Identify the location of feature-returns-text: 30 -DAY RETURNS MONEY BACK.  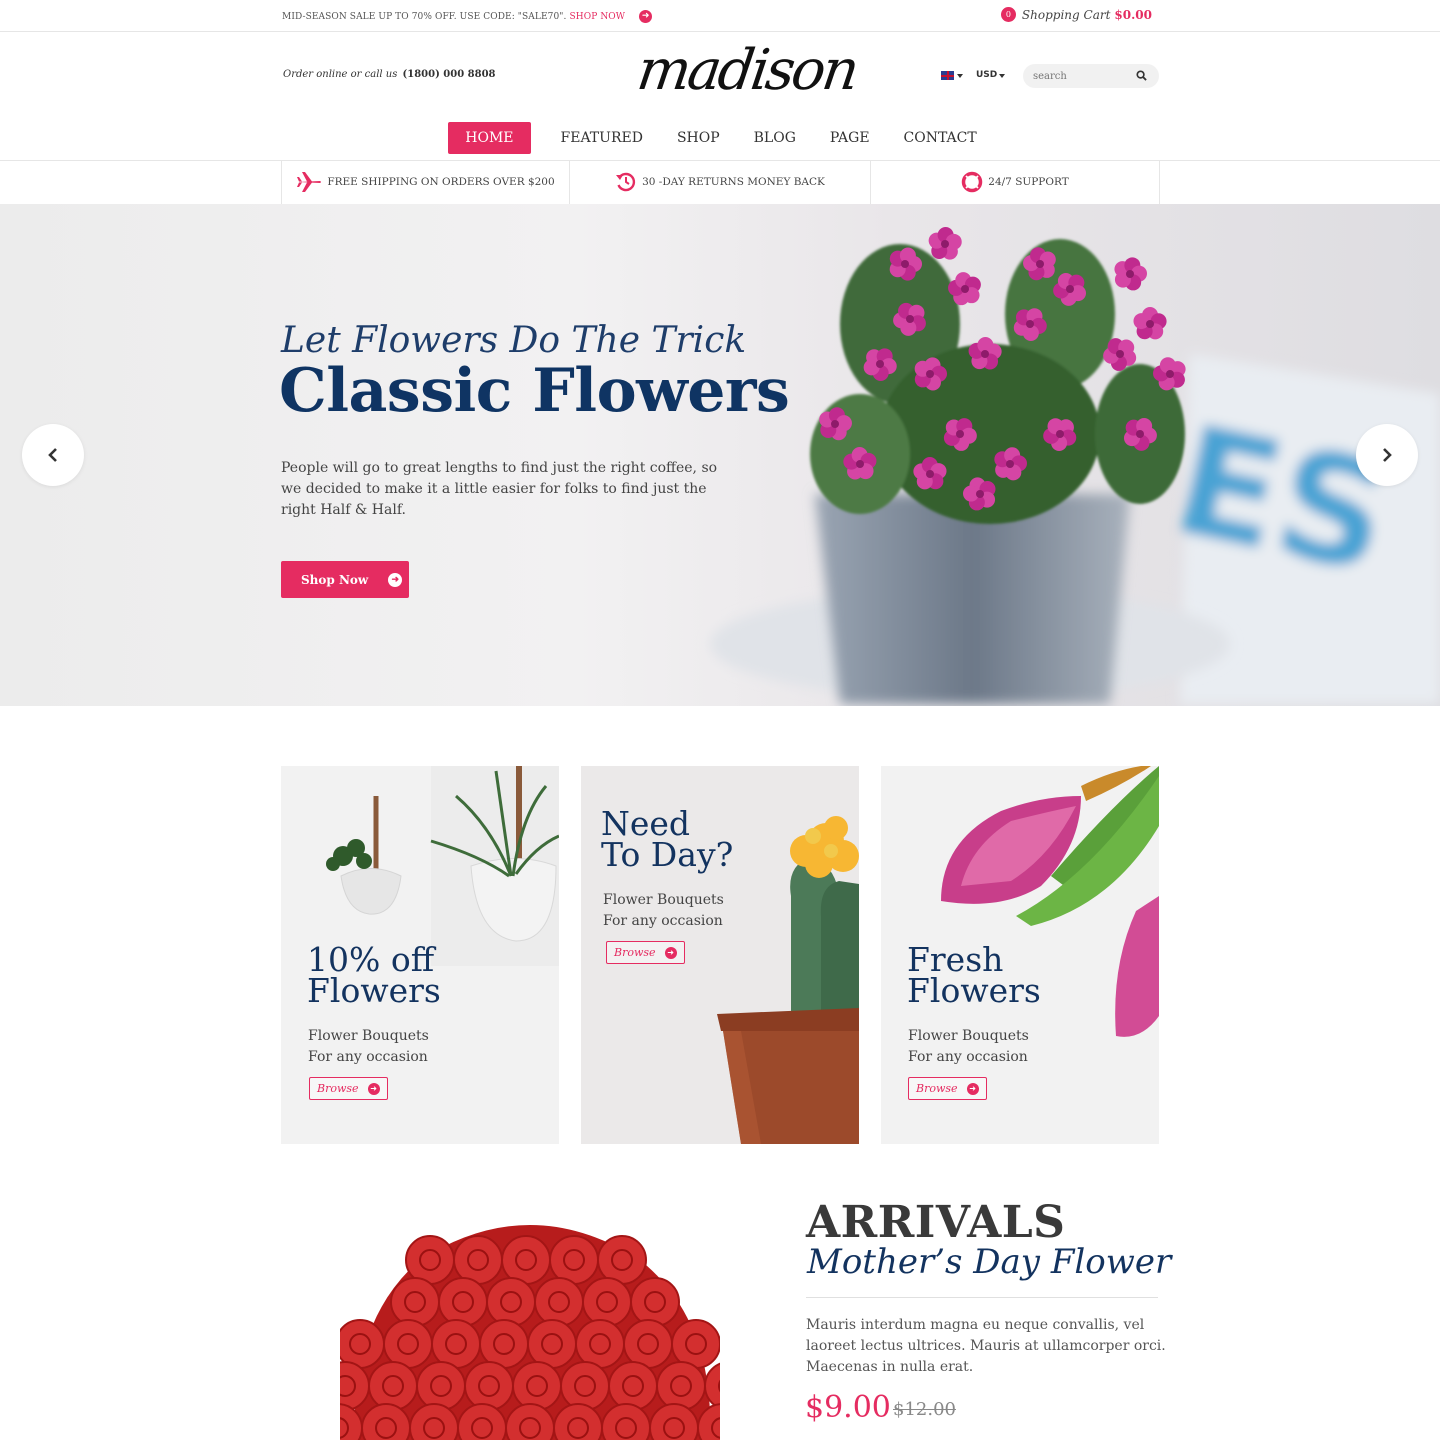
(733, 182).